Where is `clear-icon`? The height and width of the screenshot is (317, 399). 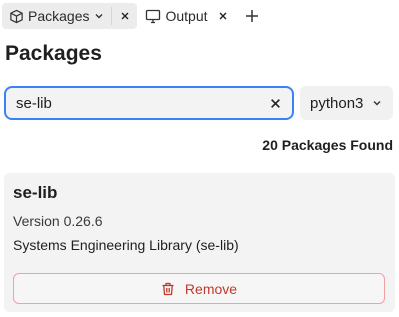 clear-icon is located at coordinates (275, 103).